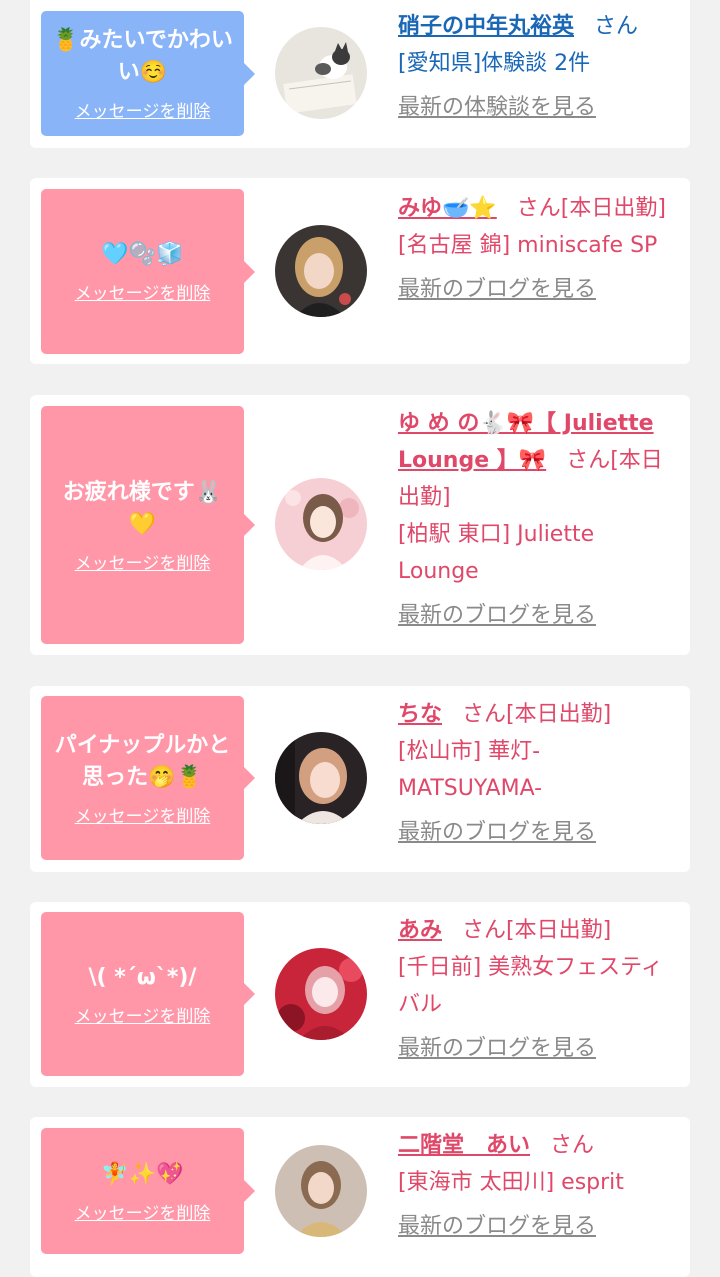  I want to click on location-text: [東海市 太田川] esprit, so click(511, 1182).